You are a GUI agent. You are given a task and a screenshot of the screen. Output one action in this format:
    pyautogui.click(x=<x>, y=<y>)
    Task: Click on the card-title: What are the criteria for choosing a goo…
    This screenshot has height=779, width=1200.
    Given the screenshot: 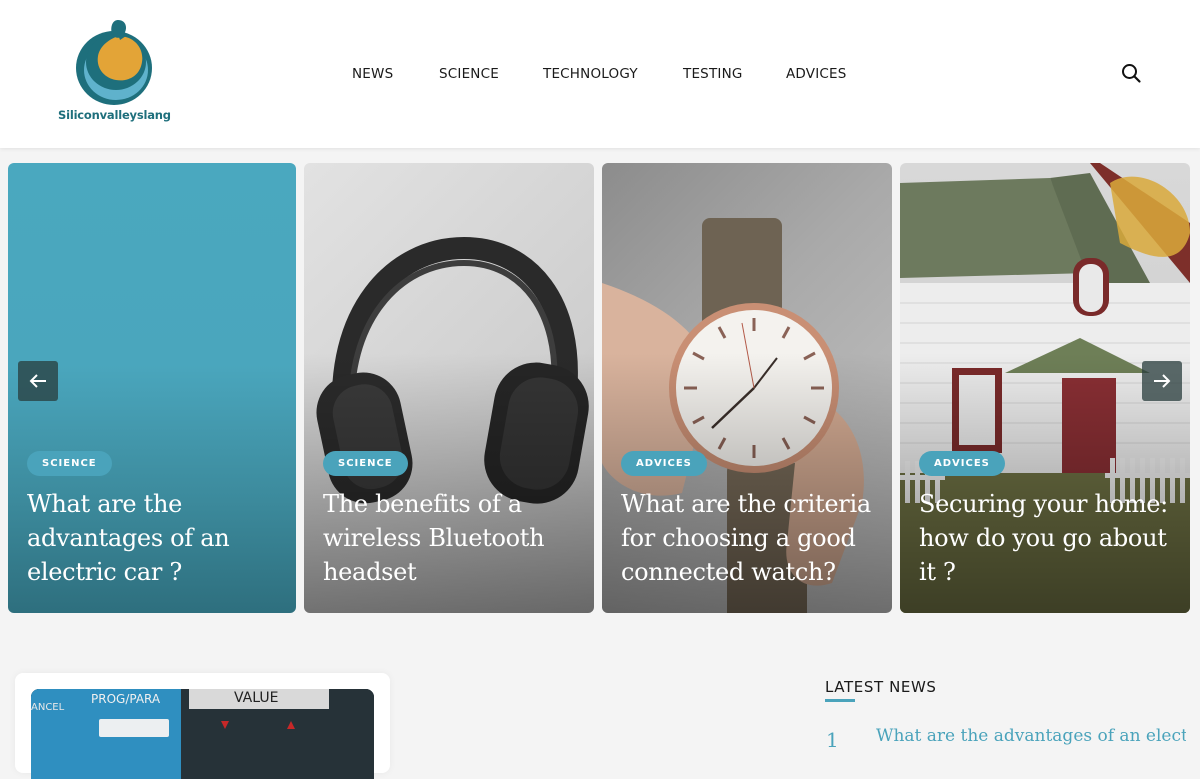 What is the action you would take?
    pyautogui.click(x=748, y=538)
    